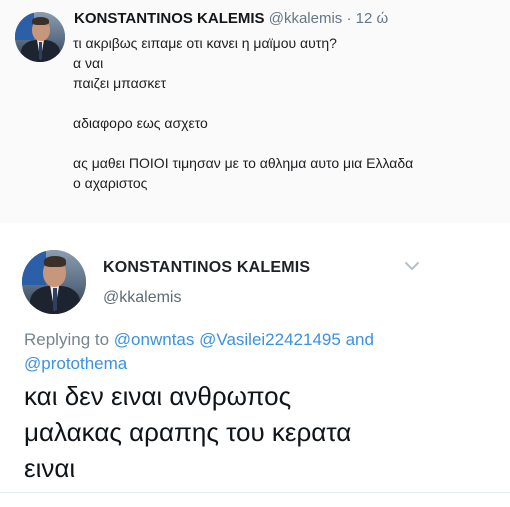 This screenshot has height=507, width=510. Describe the element at coordinates (88, 63) in the screenshot. I see `tweet-line: α ναι` at that location.